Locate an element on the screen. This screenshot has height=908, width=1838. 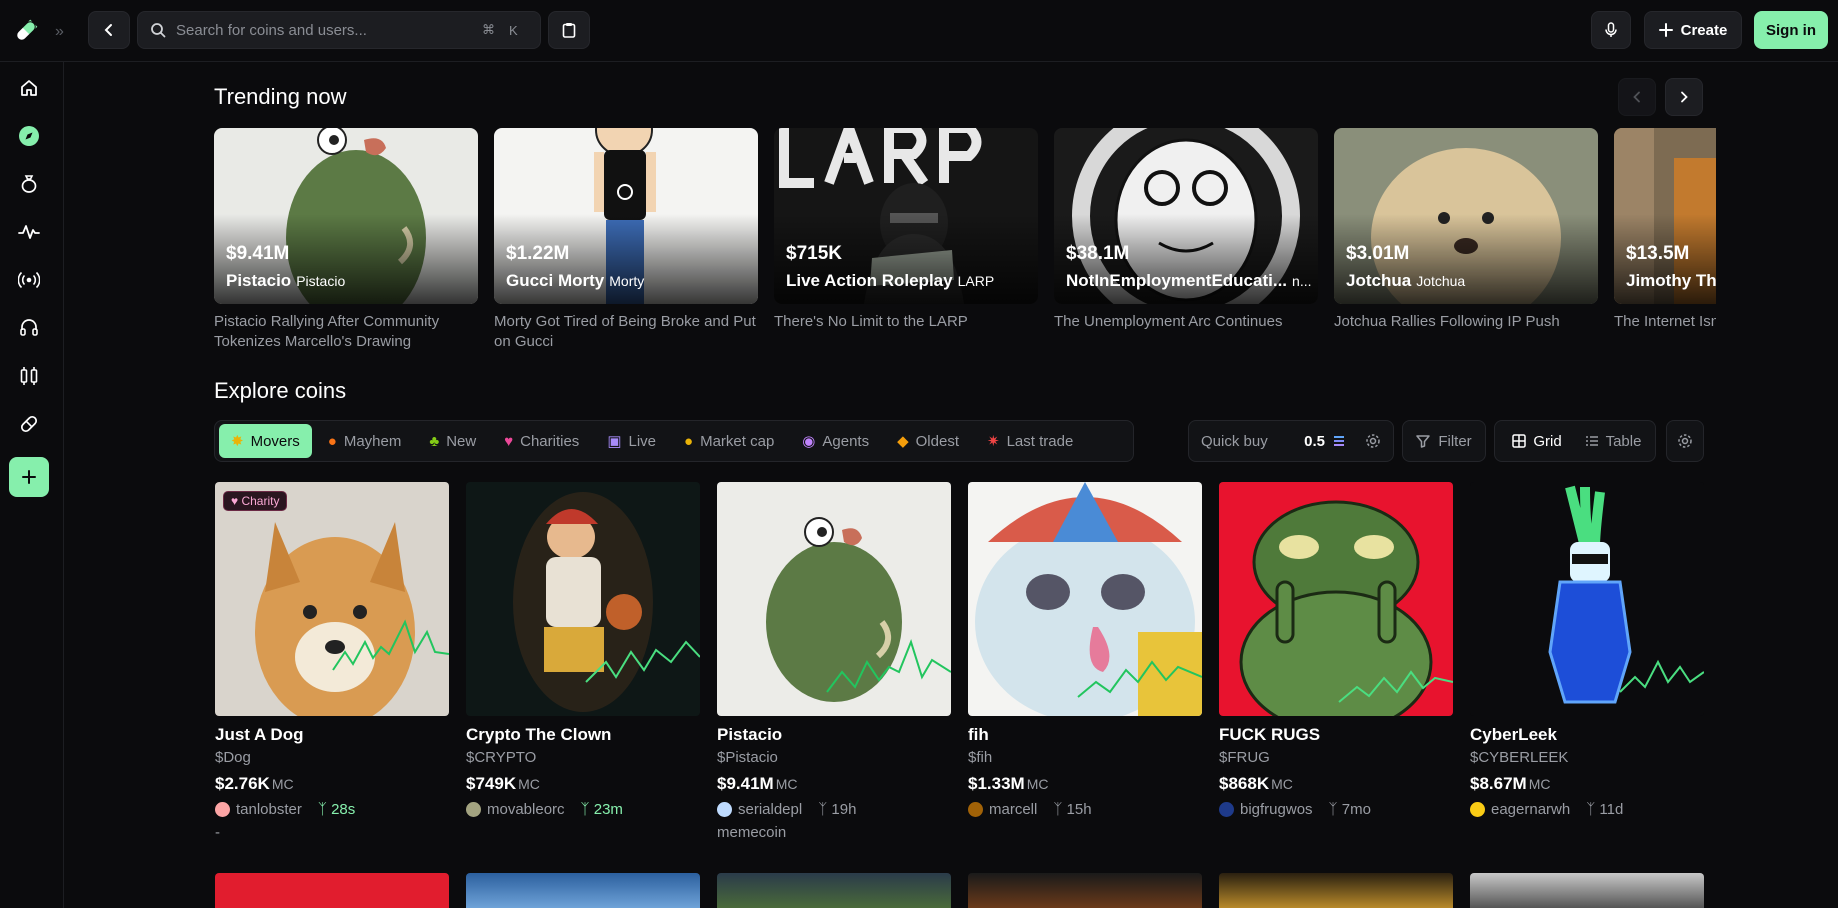
coin-market-cap: $1.33M MC is located at coordinates (1008, 783).